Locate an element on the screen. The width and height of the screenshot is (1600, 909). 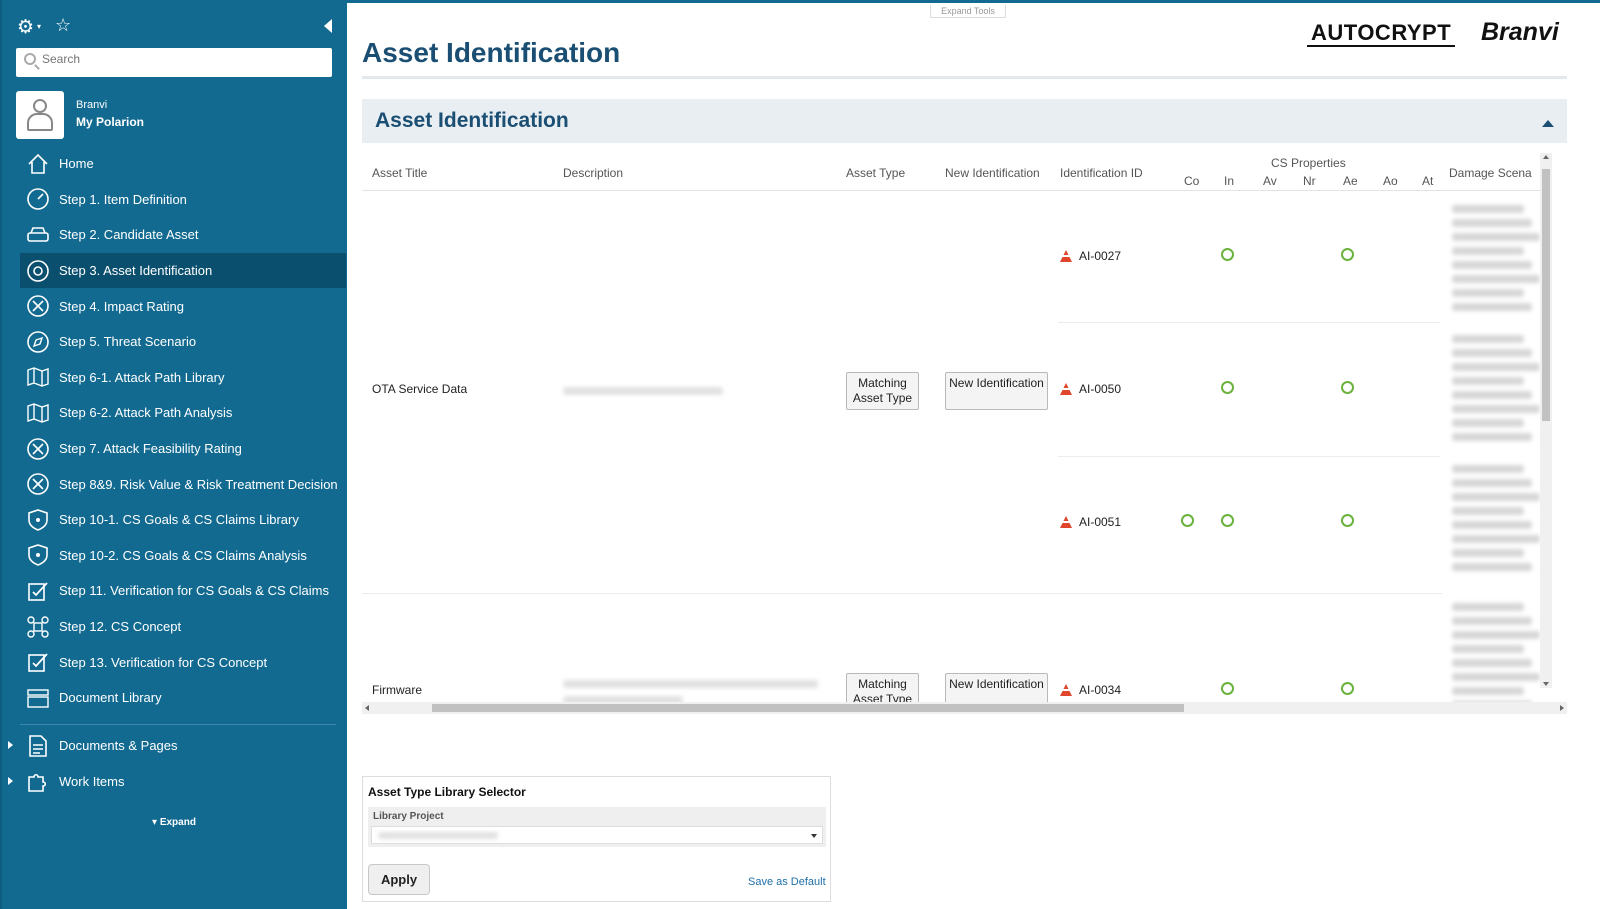
scroll-up-icon is located at coordinates (1546, 157).